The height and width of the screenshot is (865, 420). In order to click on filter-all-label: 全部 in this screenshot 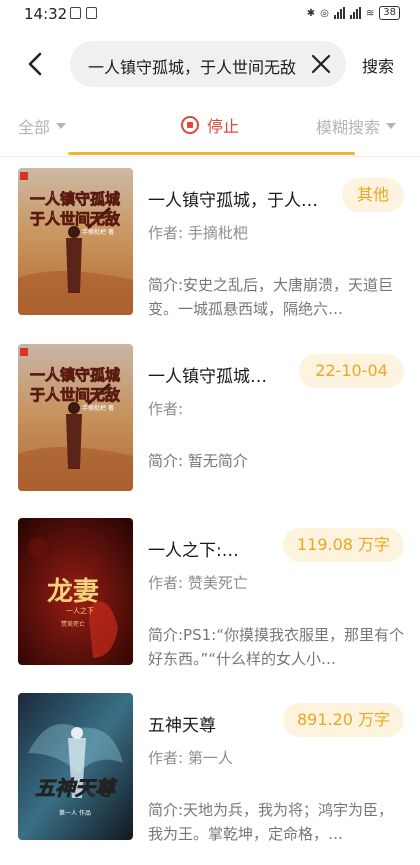, I will do `click(34, 127)`.